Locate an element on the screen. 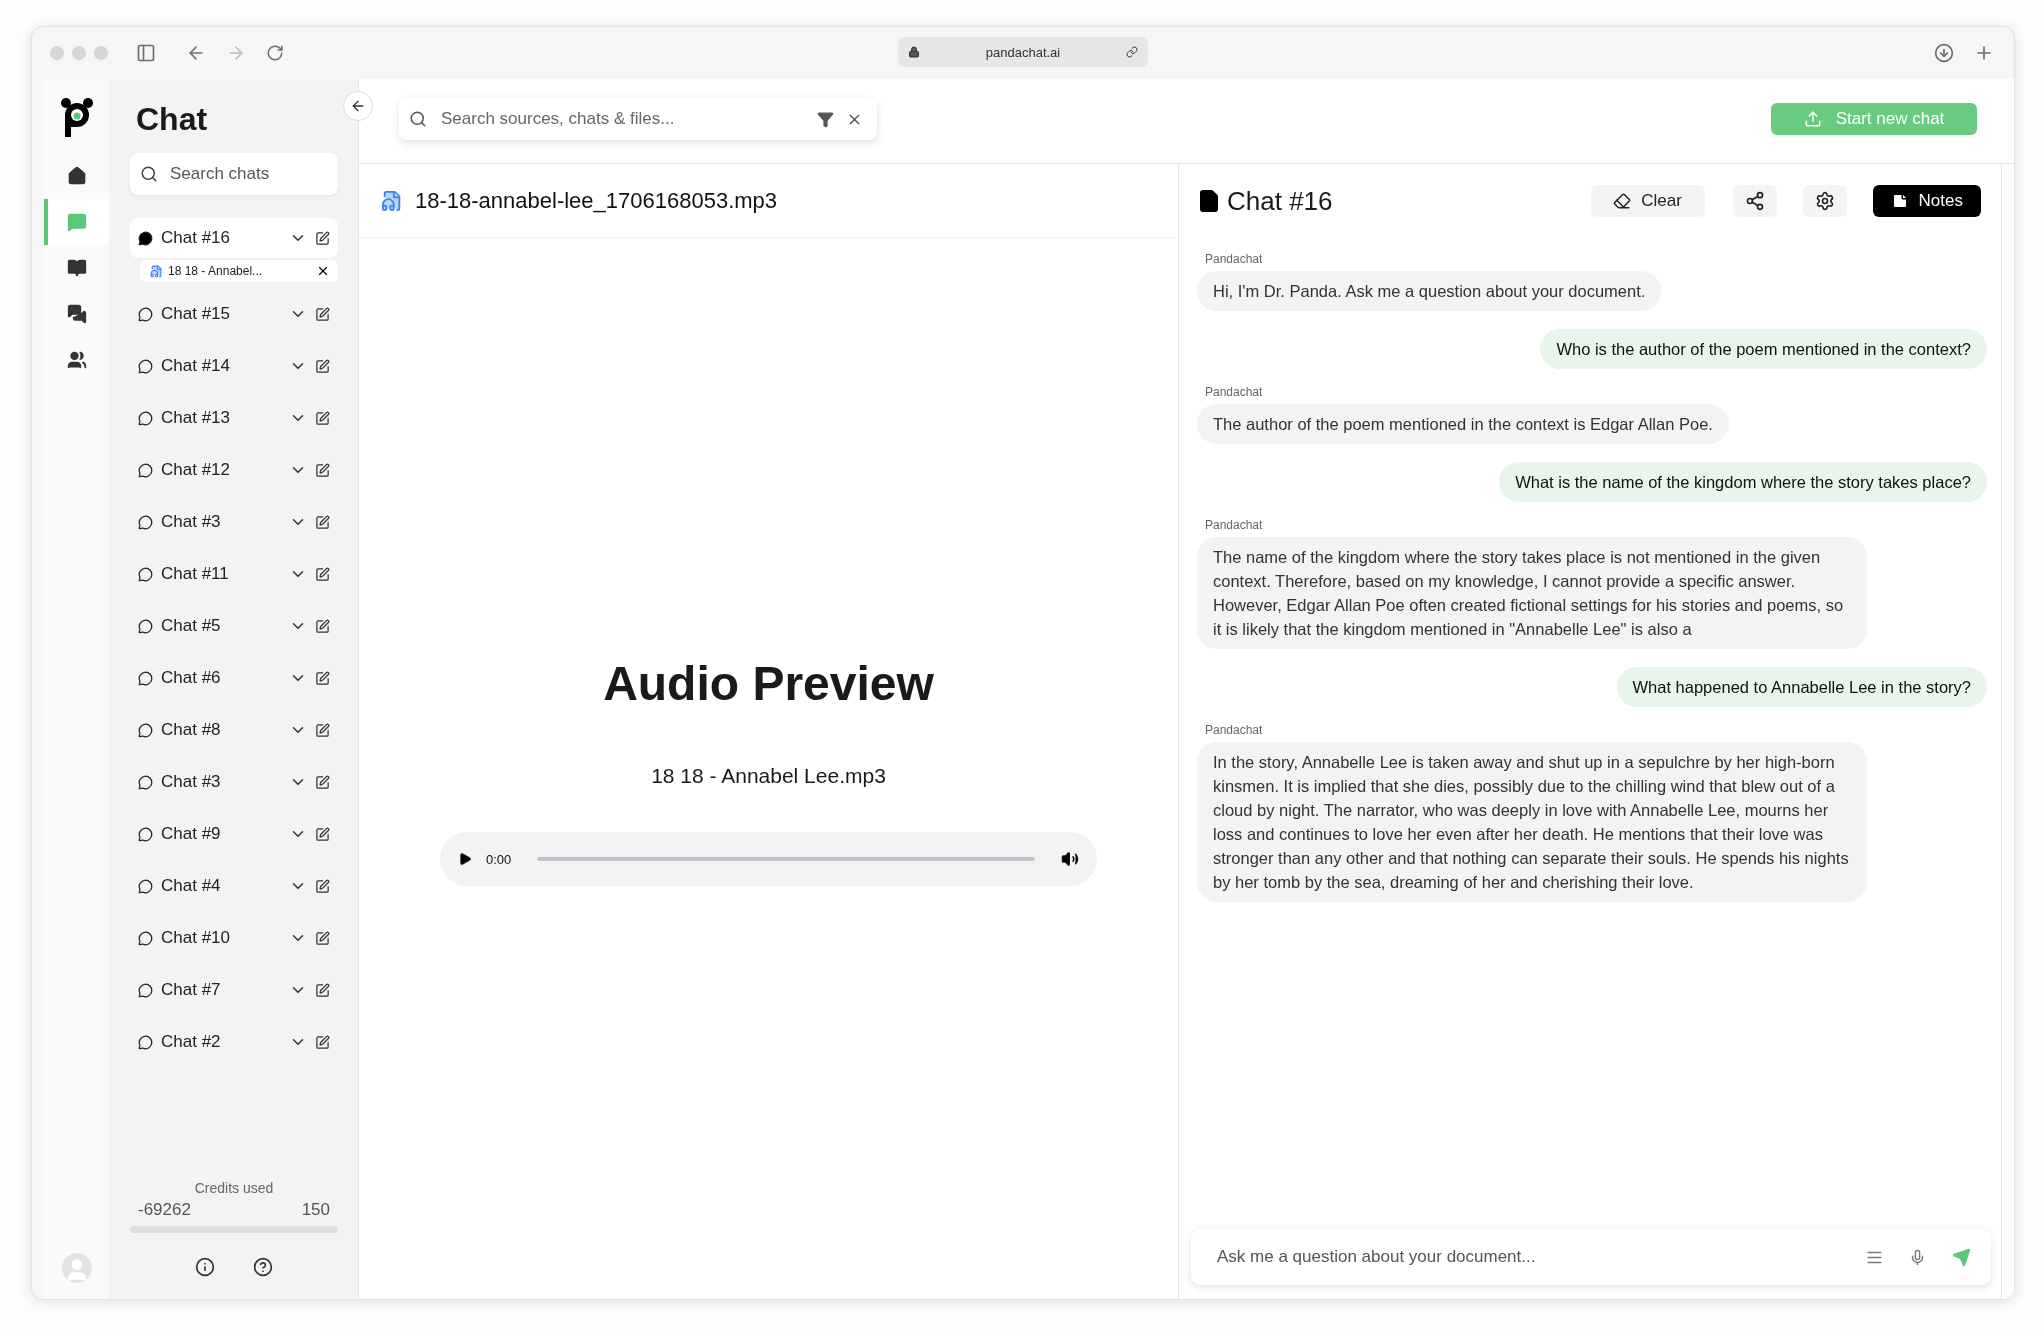  clear-button: Clear is located at coordinates (1647, 201).